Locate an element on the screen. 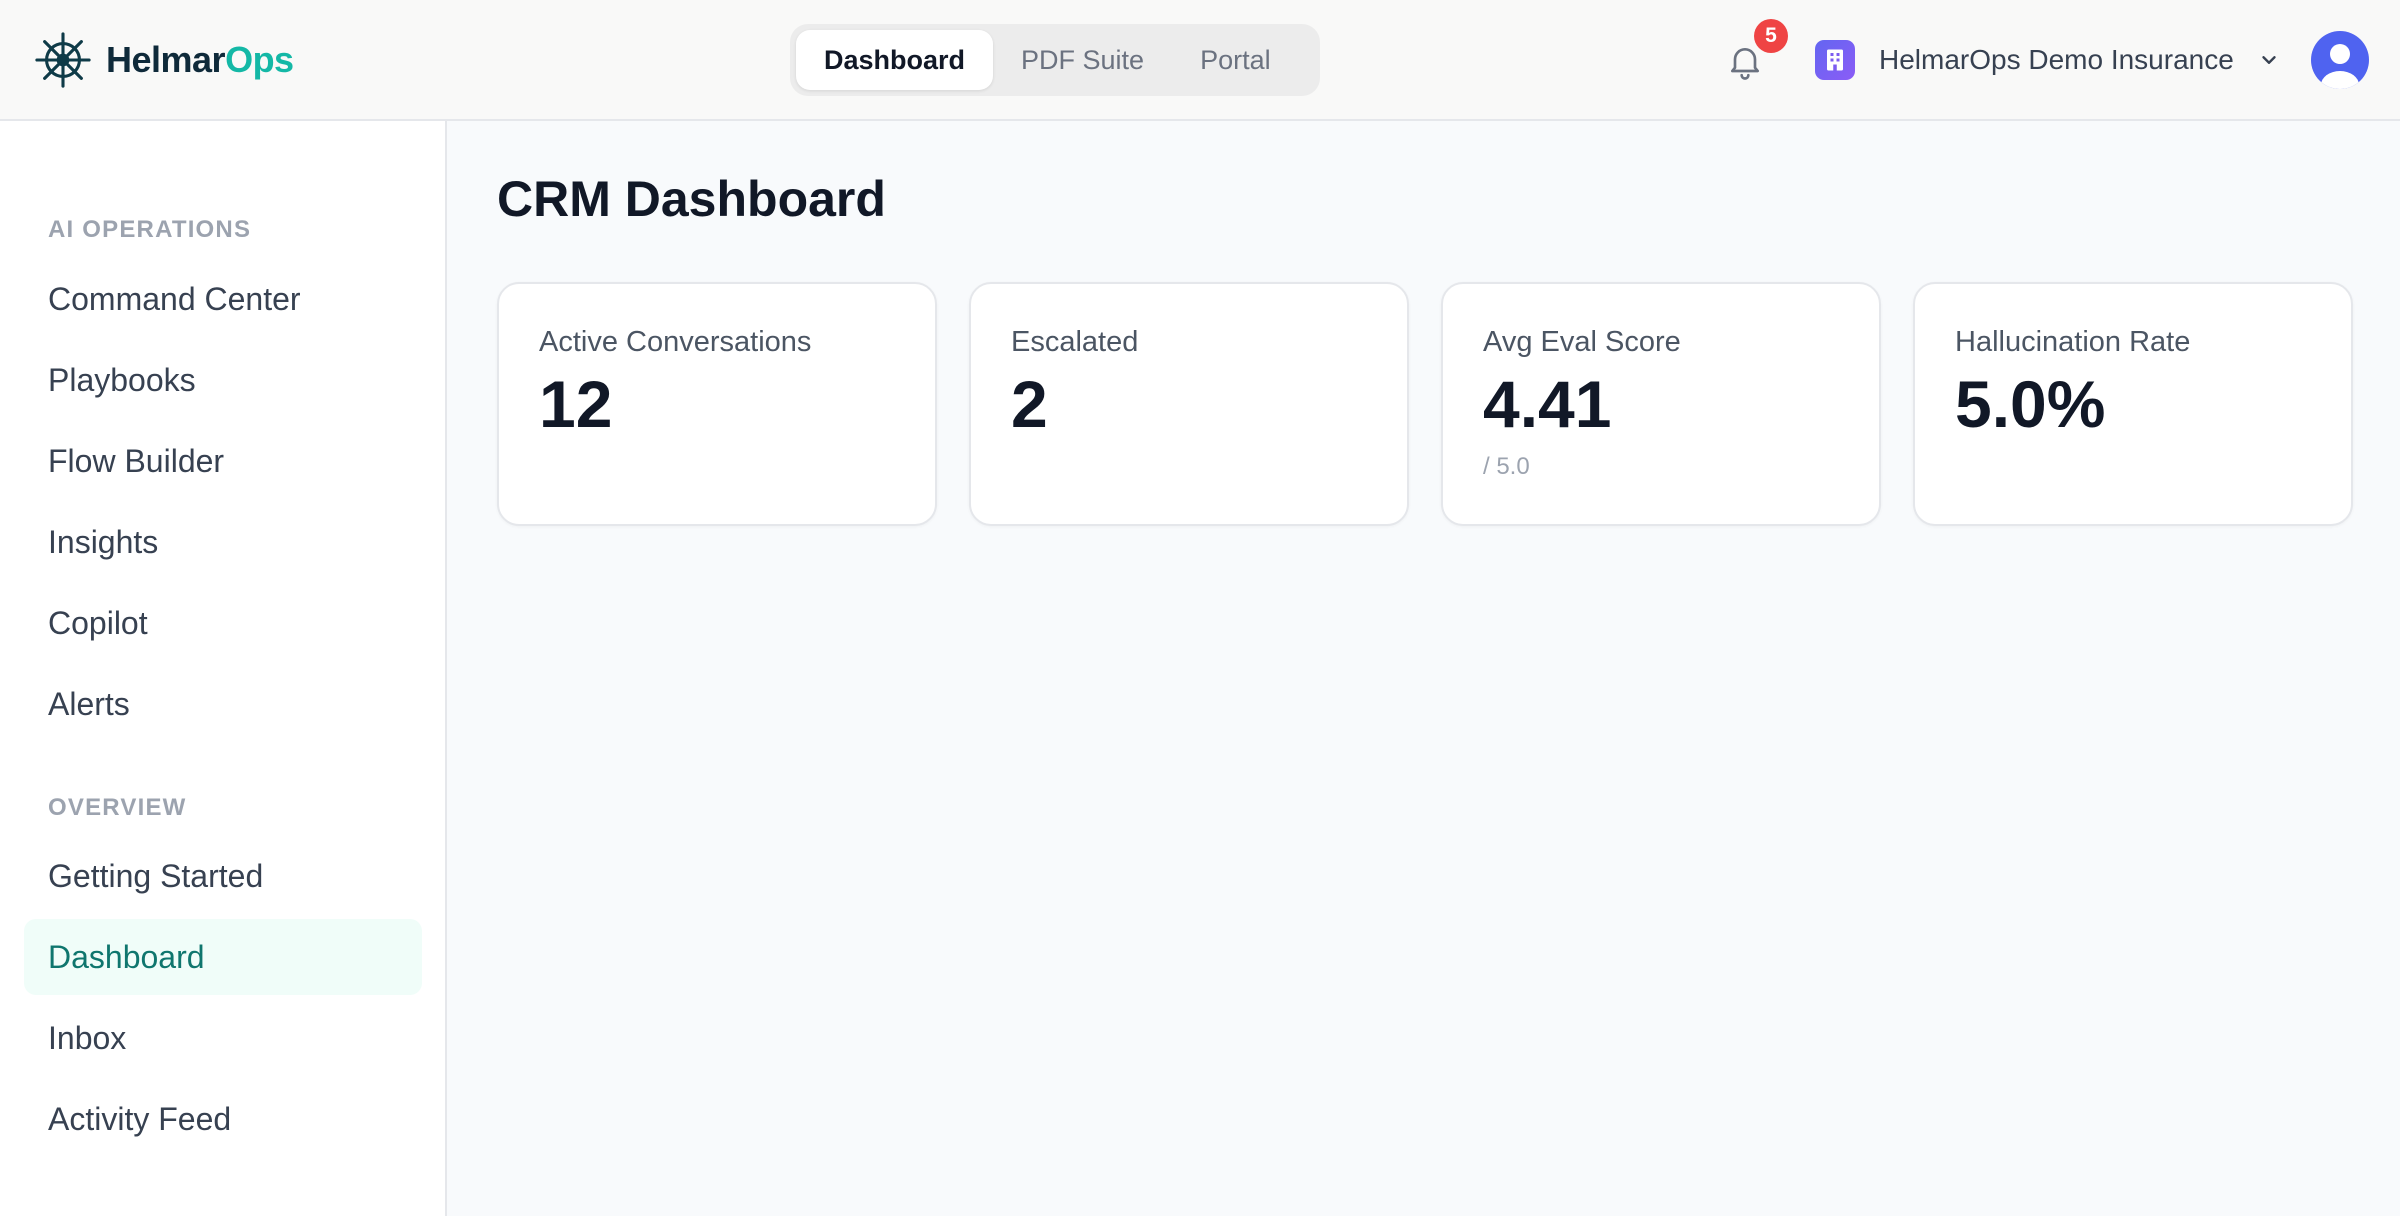 The image size is (2400, 1216). sidebar-item-activity-feed: Activity Feed is located at coordinates (223, 1119).